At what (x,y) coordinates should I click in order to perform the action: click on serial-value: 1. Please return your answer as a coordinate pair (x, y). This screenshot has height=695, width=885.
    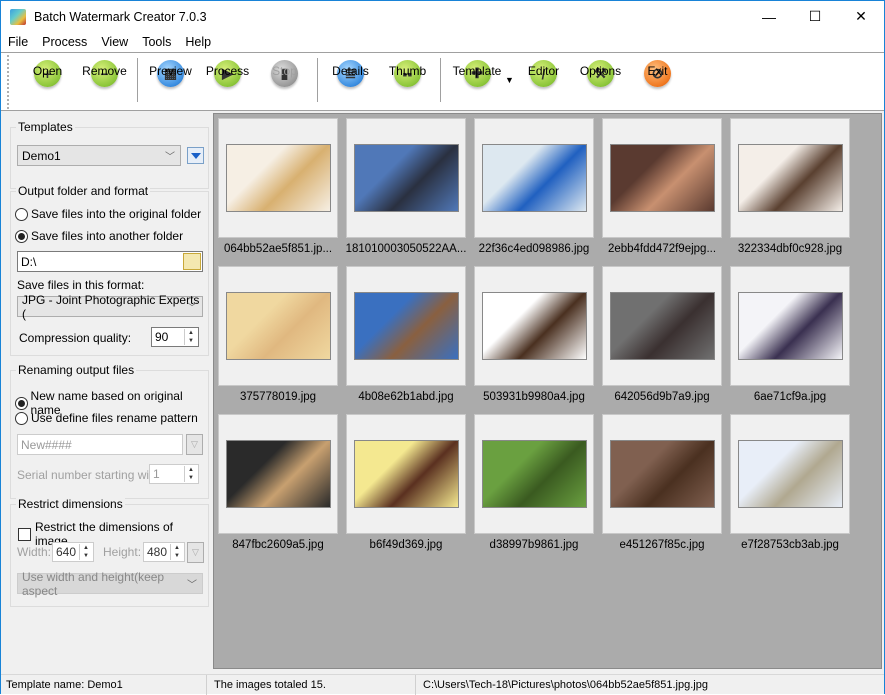
    Looking at the image, I should click on (156, 474).